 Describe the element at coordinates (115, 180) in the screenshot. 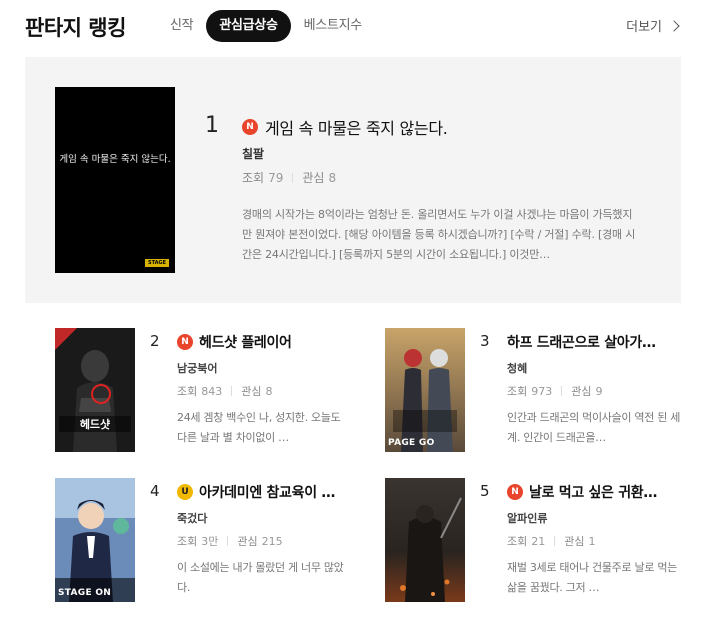

I see `featured-cover: 게임 속 마물은 죽지 않는다. STAGE` at that location.